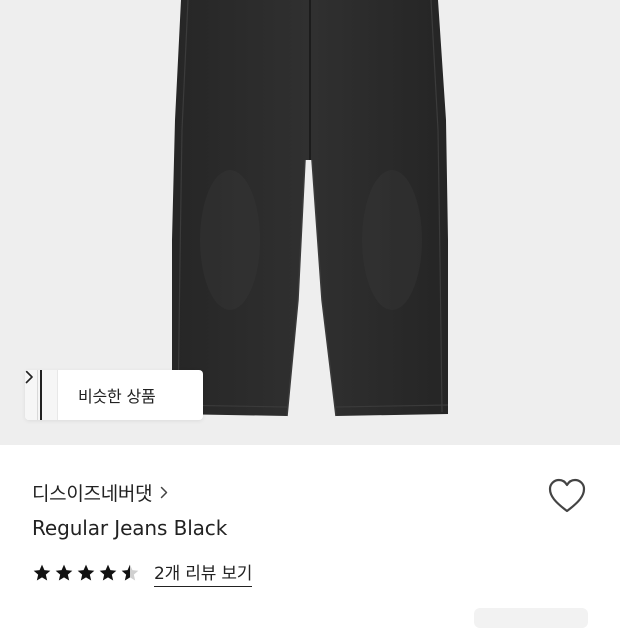  Describe the element at coordinates (92, 493) in the screenshot. I see `brand-name: 디스이즈네버댓` at that location.